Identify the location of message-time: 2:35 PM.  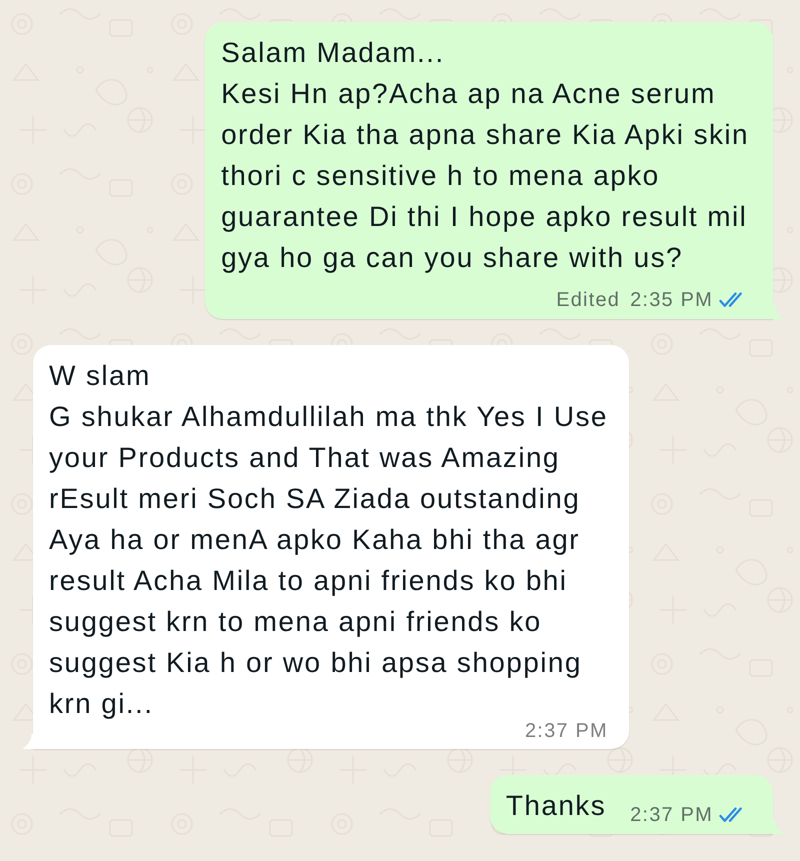
(671, 300).